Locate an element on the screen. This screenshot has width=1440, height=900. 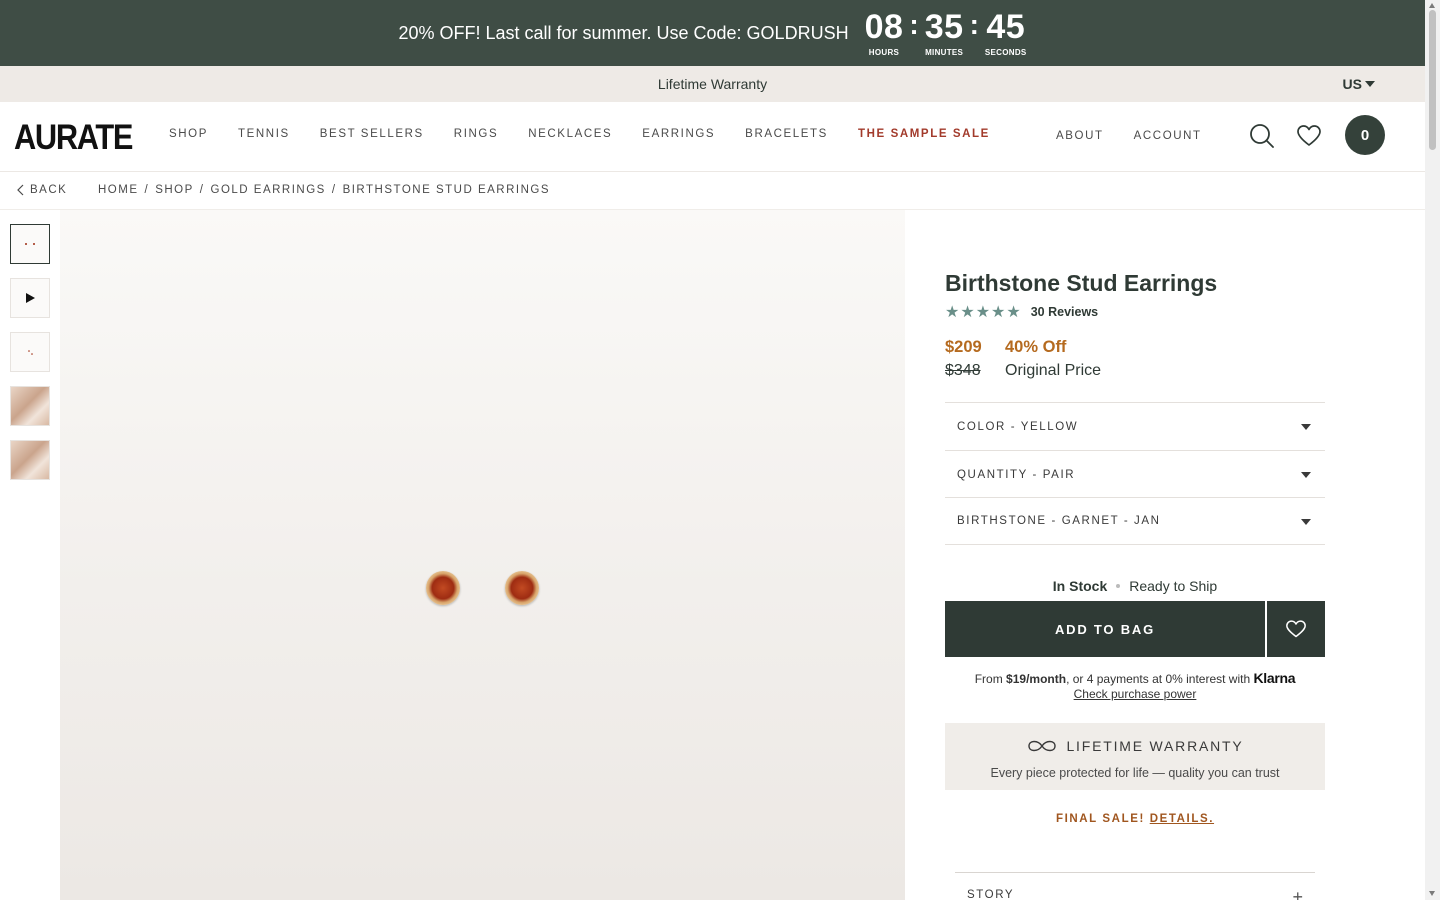
nav-necklaces: NECKLACES is located at coordinates (570, 134).